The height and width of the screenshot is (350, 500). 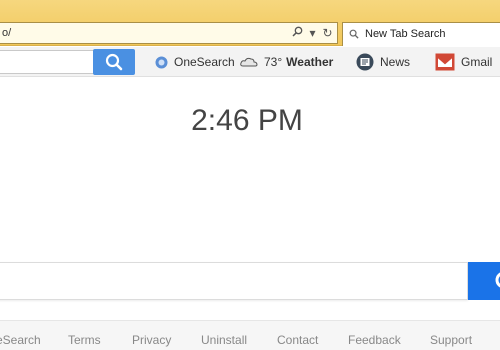 What do you see at coordinates (20, 340) in the screenshot?
I see `footer-link-onesearch: eSearch` at bounding box center [20, 340].